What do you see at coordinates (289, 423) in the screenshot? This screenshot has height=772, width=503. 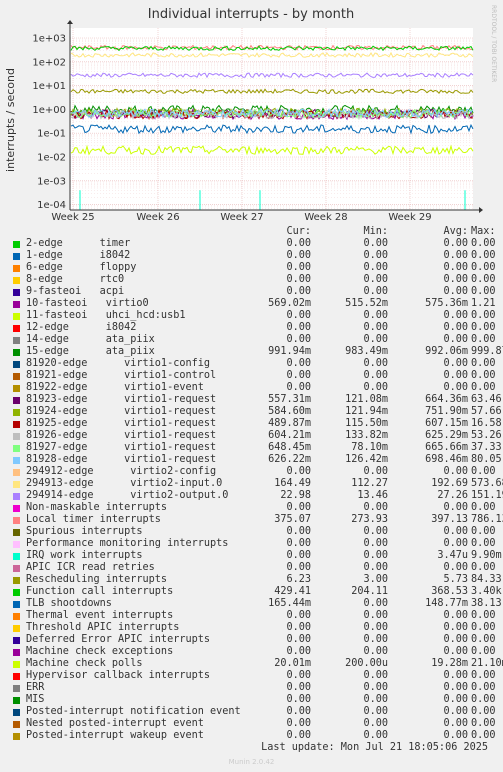 I see `legend-cur: 489.87m` at bounding box center [289, 423].